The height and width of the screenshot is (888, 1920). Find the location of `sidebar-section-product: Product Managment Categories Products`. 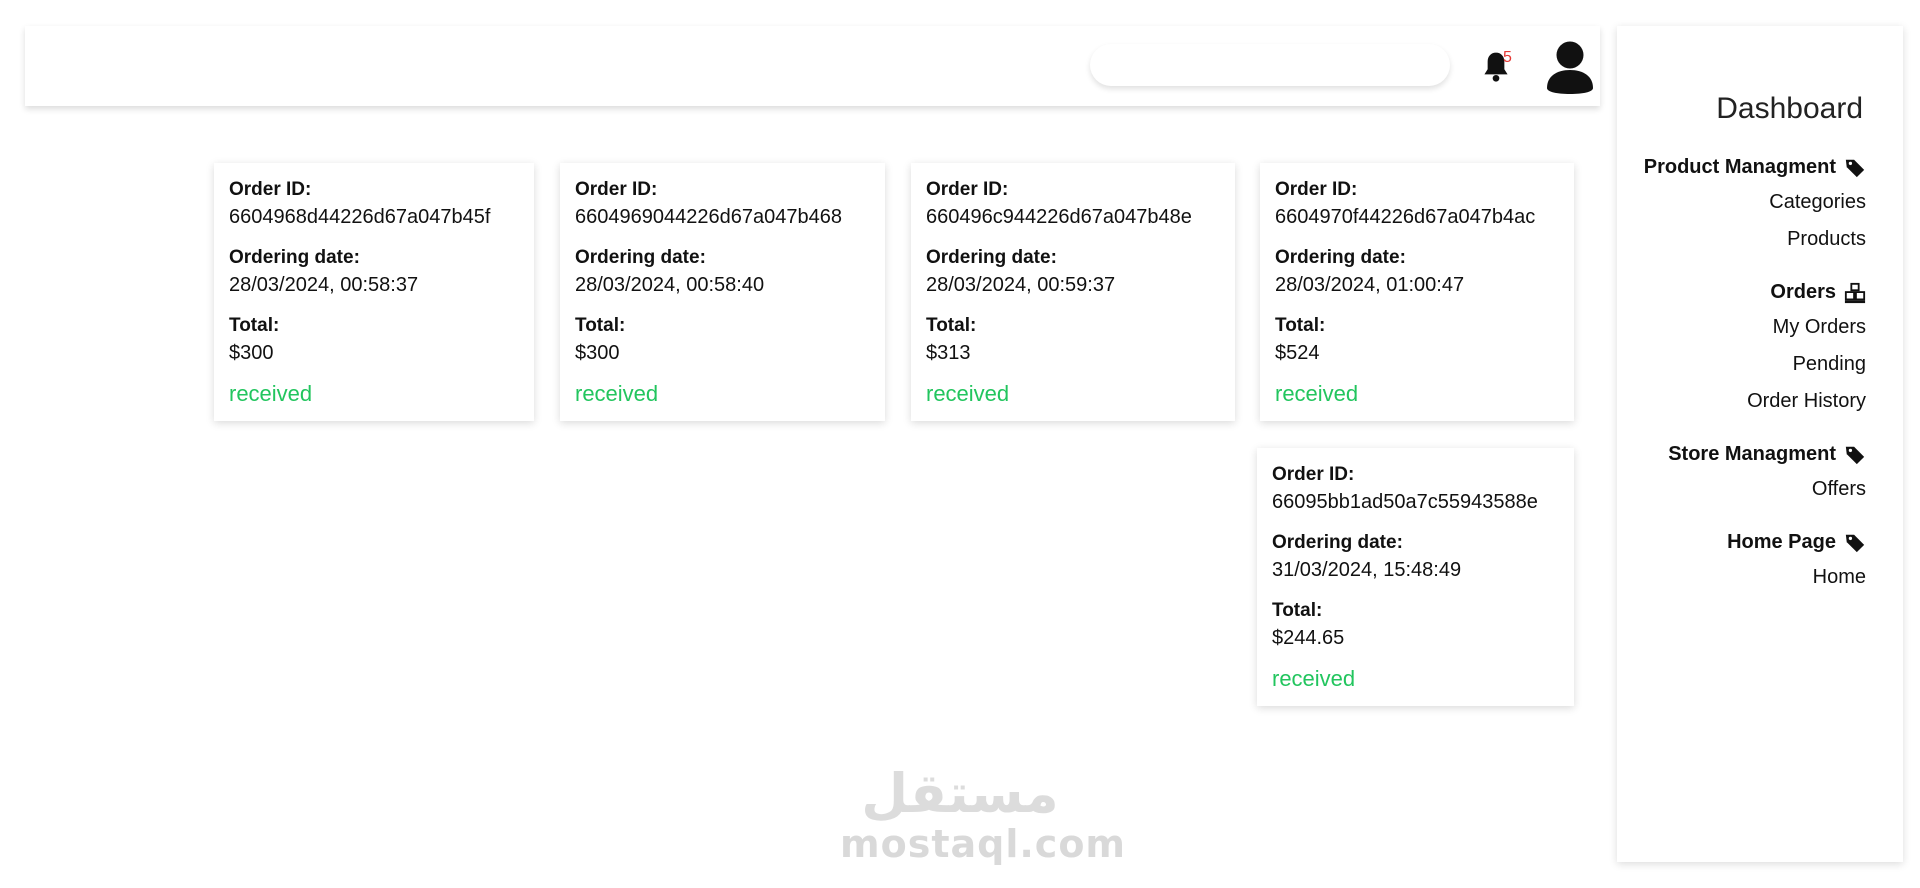

sidebar-section-product: Product Managment Categories Products is located at coordinates (1741, 203).